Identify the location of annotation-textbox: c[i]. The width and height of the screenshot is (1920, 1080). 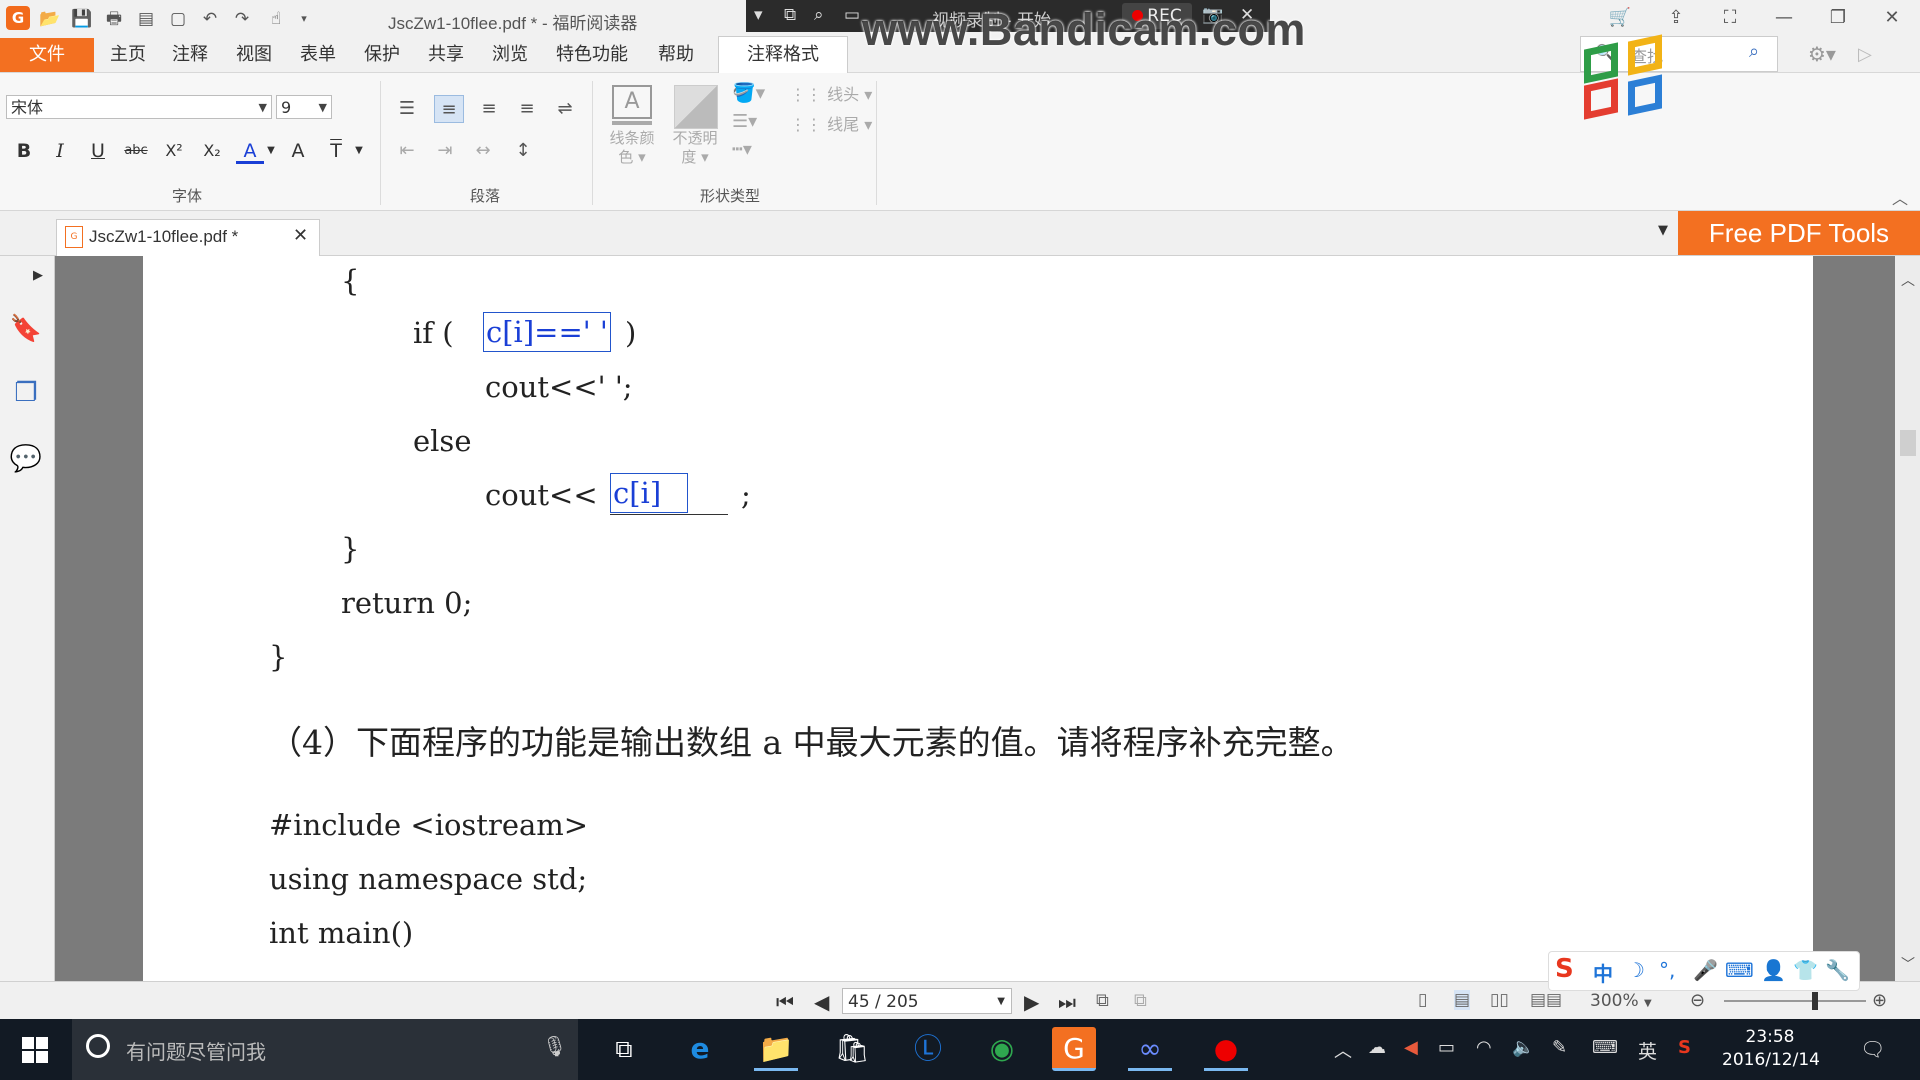
(649, 493).